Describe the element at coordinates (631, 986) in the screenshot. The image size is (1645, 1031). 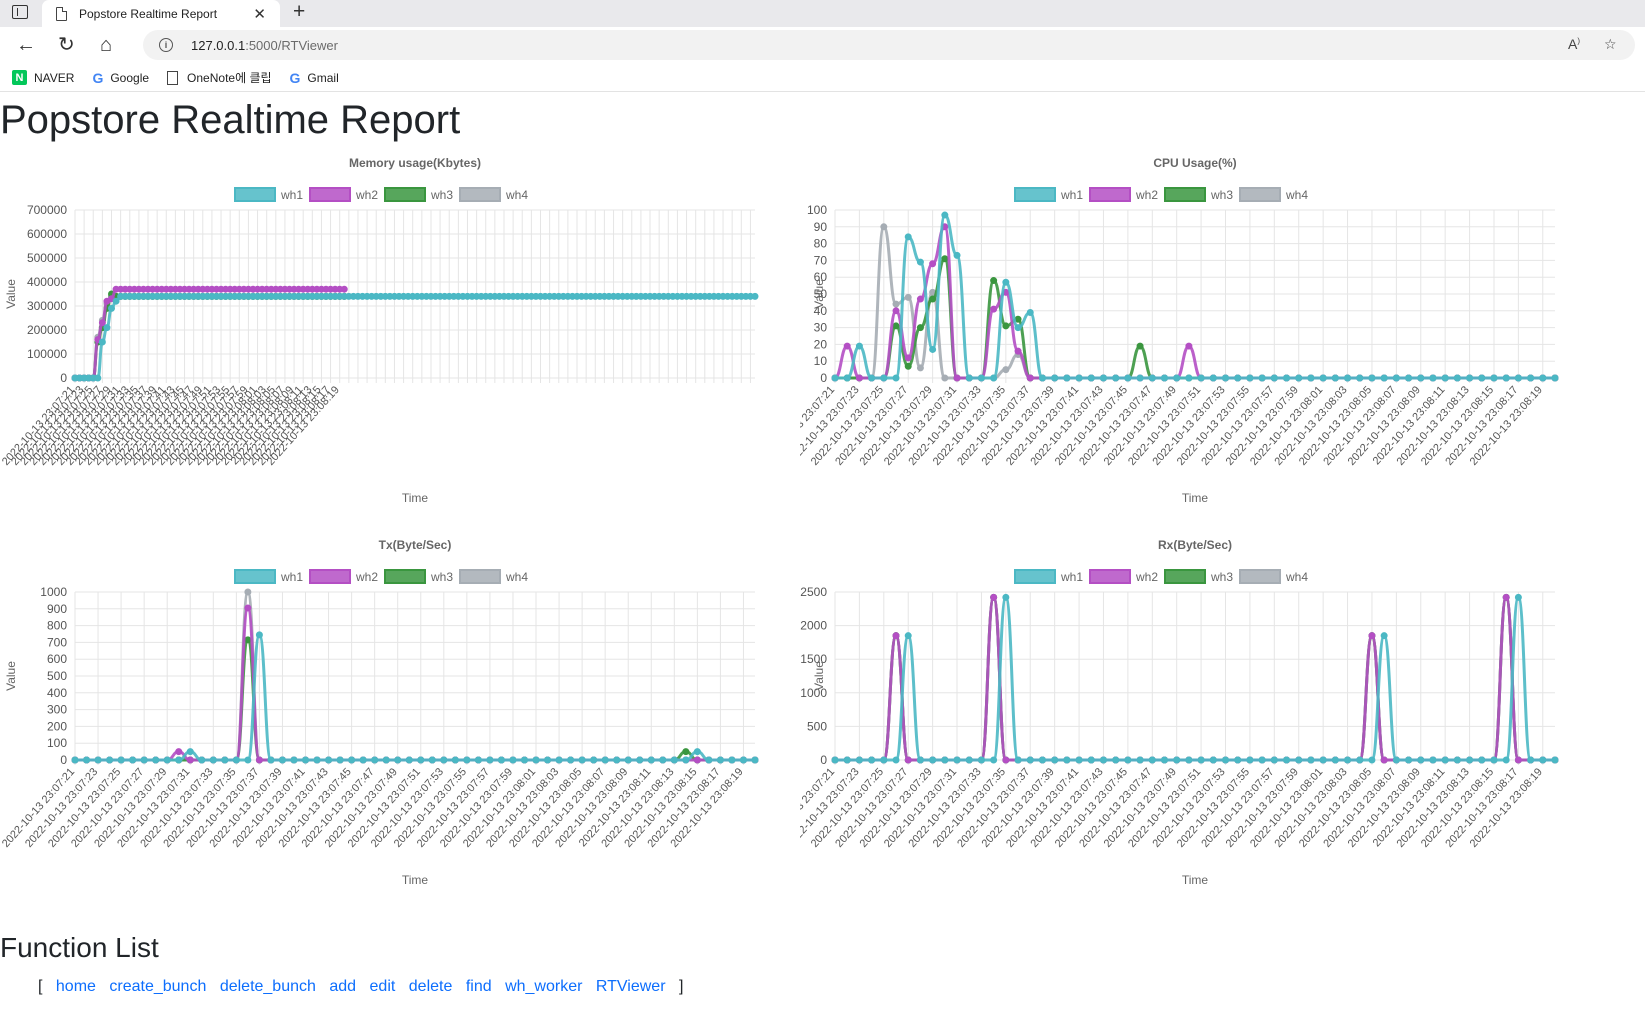
I see `link-rtviewer: RTViewer` at that location.